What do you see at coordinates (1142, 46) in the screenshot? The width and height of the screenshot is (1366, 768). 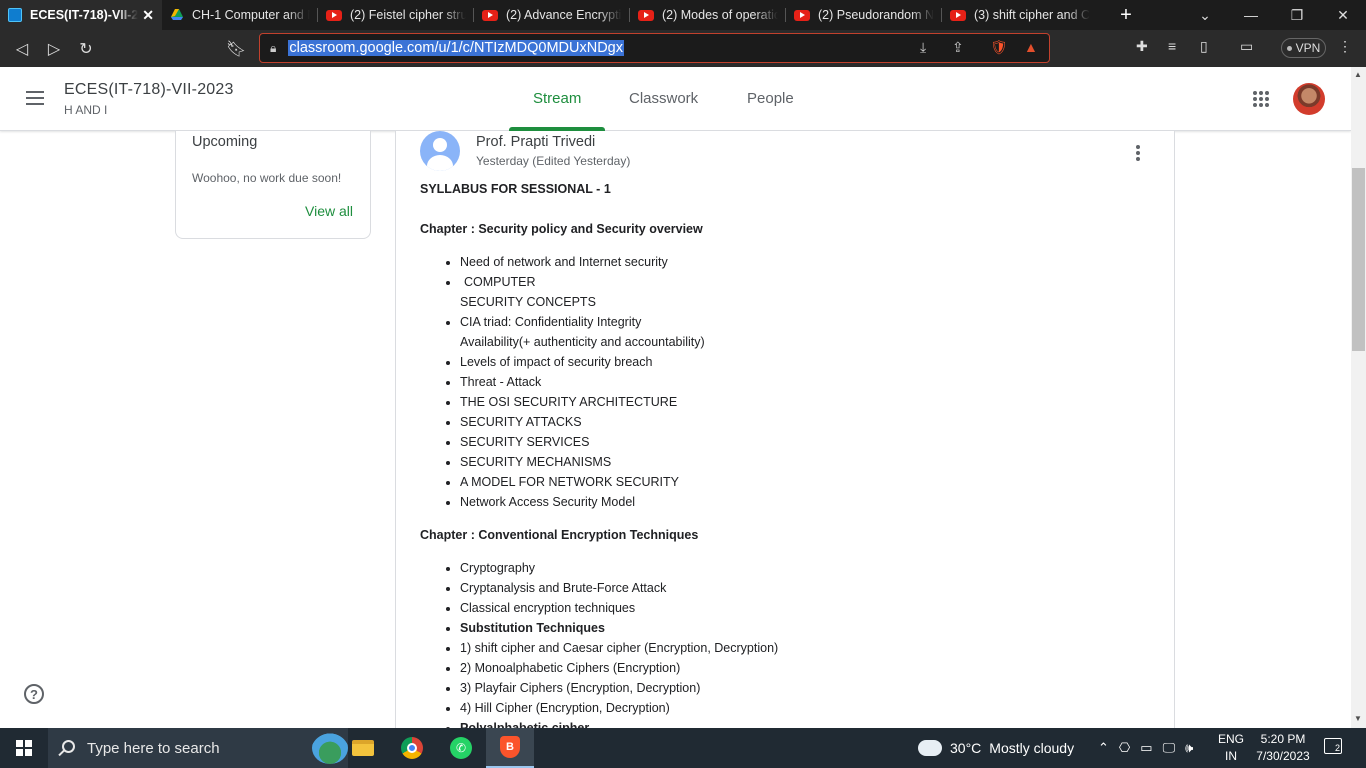 I see `extensions-icon: ✚` at bounding box center [1142, 46].